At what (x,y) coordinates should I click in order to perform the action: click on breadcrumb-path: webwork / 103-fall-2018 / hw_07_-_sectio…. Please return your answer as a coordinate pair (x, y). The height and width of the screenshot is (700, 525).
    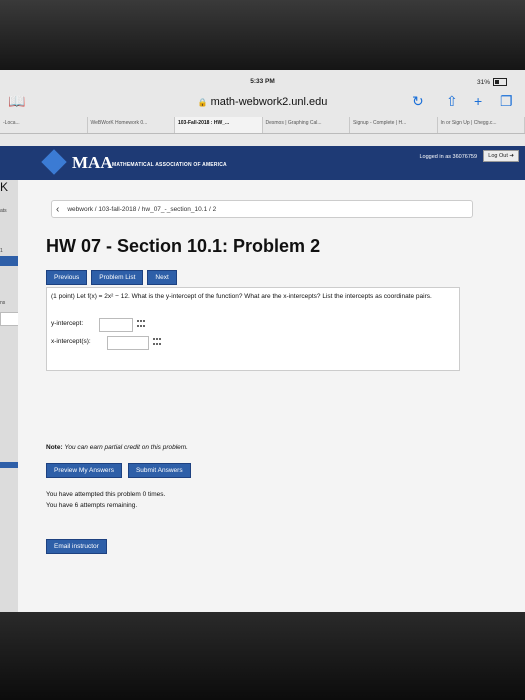
    Looking at the image, I should click on (141, 209).